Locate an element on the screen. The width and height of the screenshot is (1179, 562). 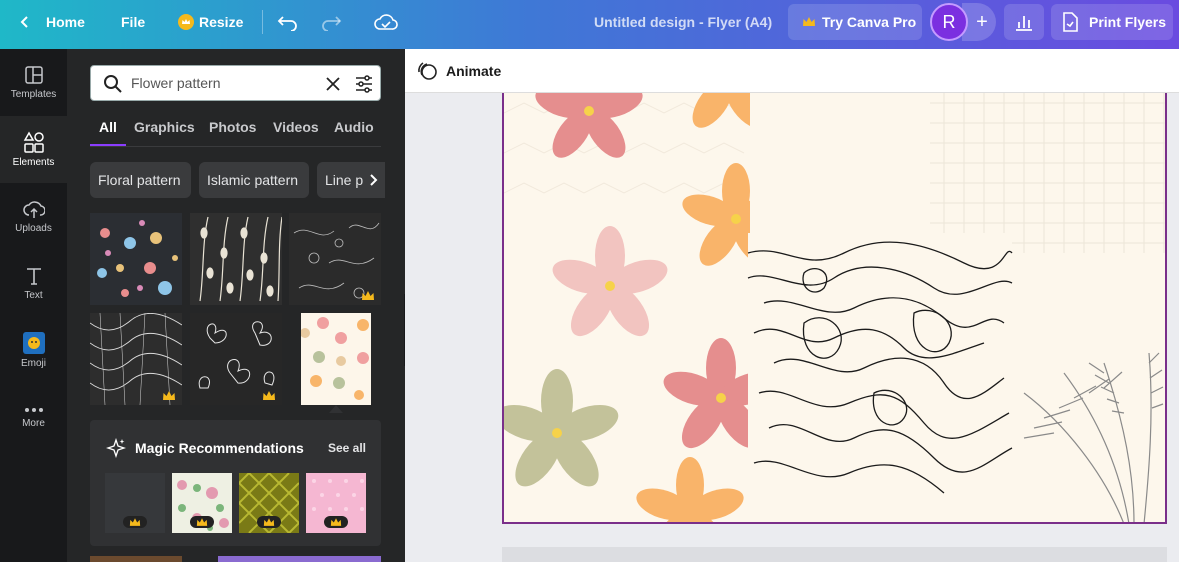
filter-icon is located at coordinates (364, 84).